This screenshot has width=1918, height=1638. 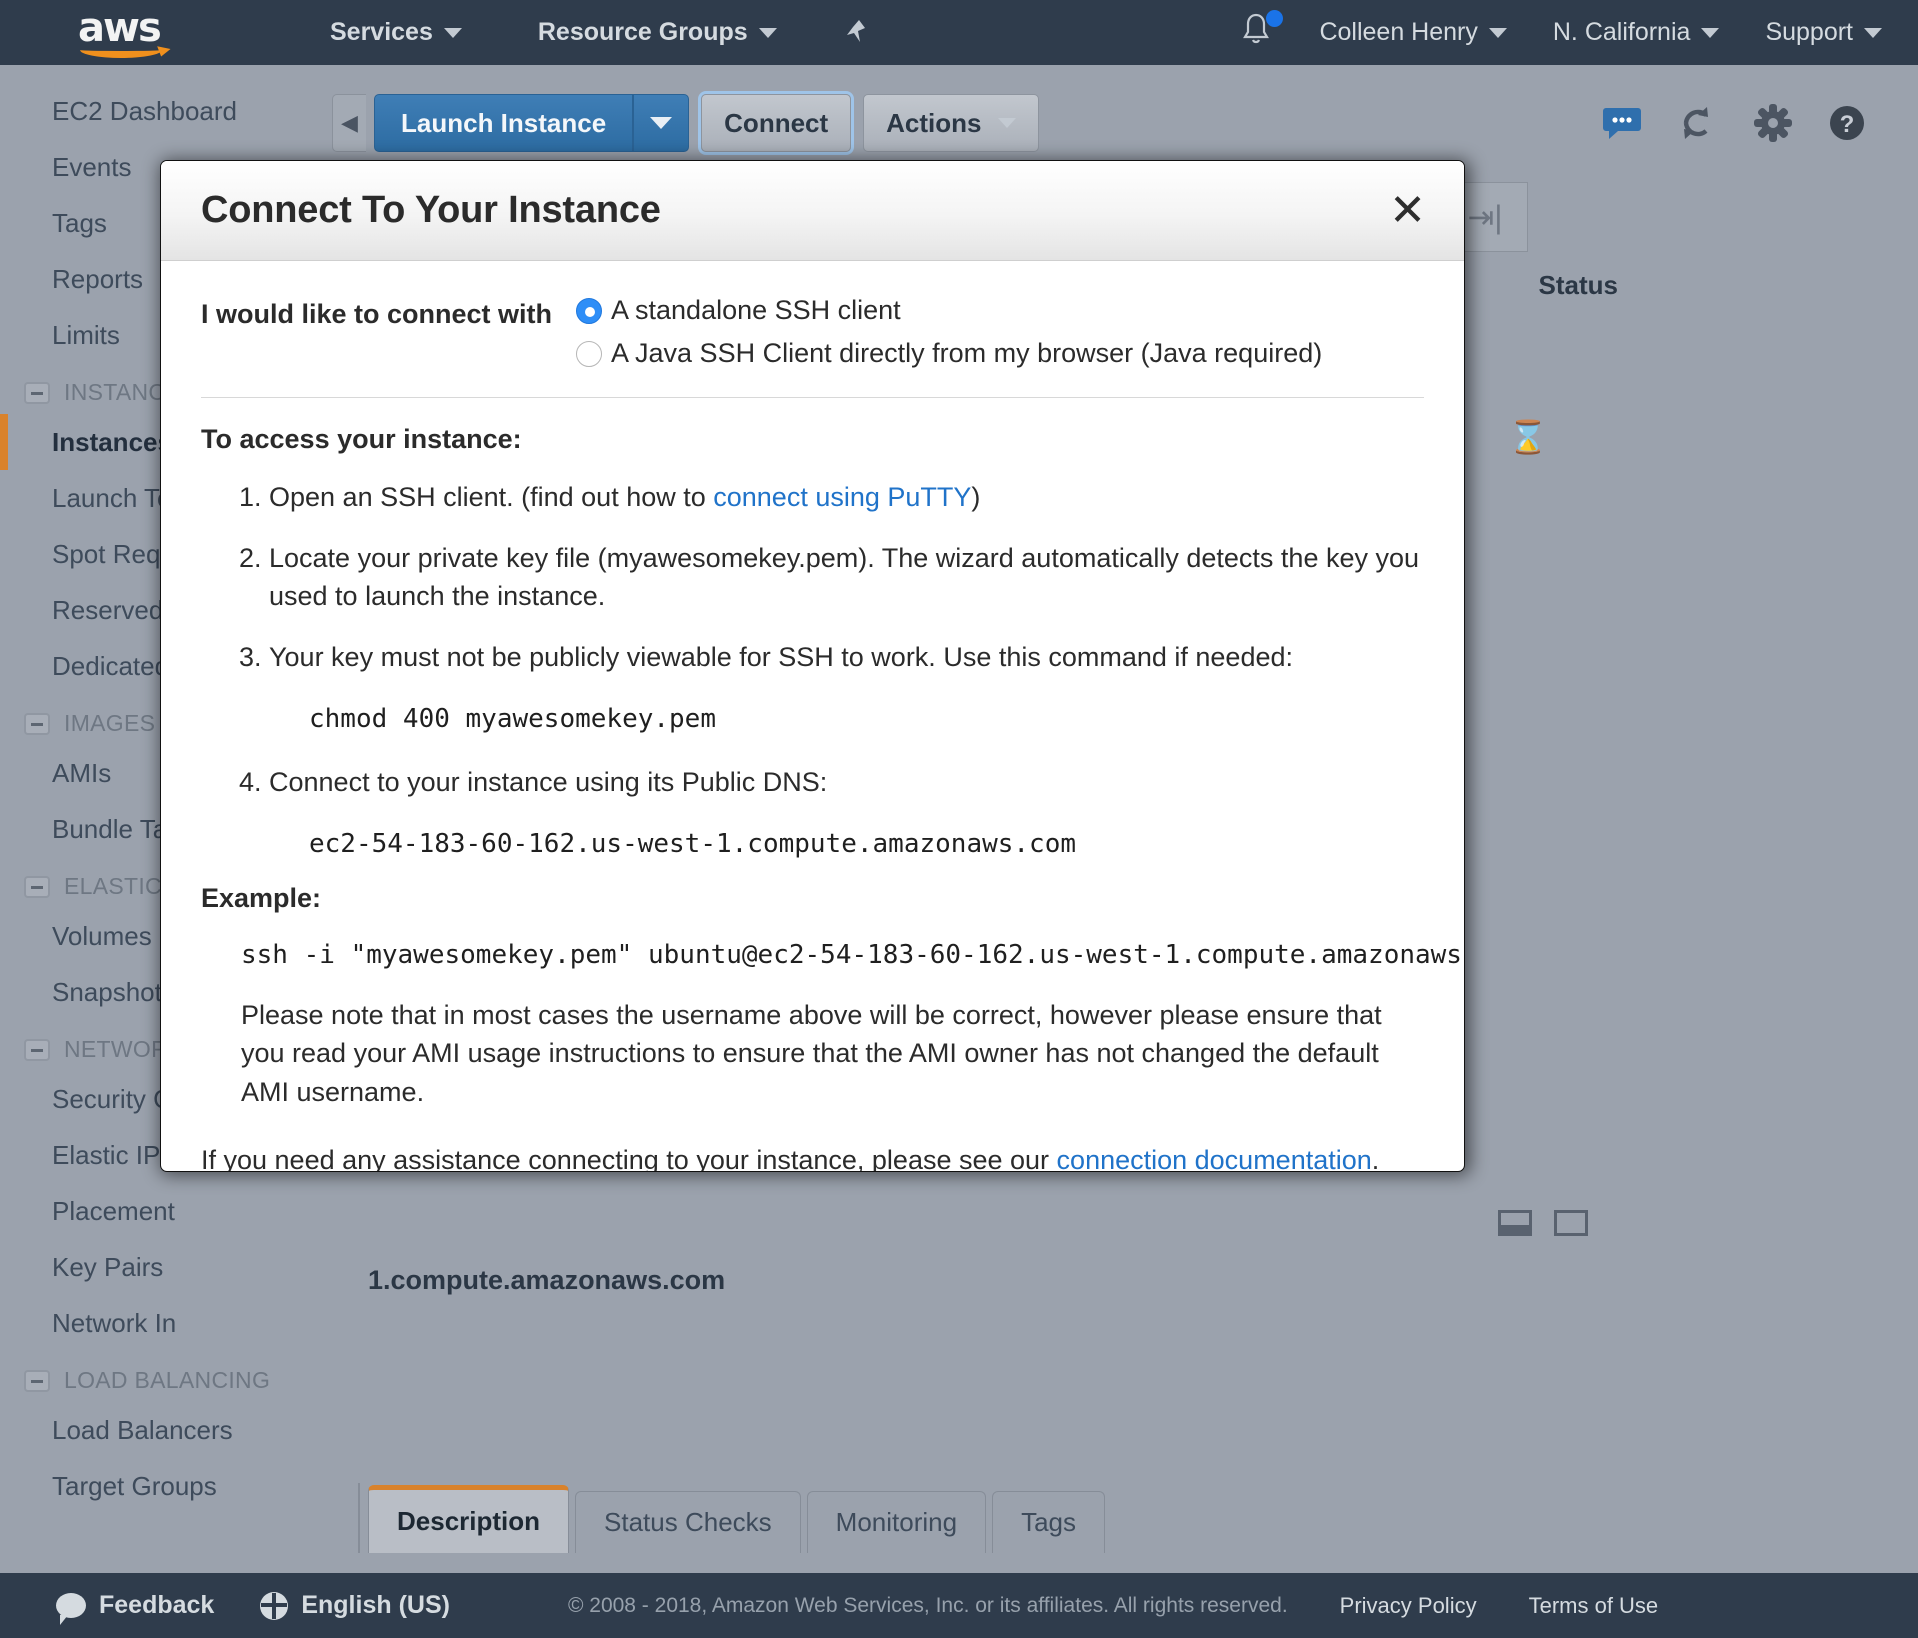 I want to click on aws-logo: aws, so click(x=138, y=33).